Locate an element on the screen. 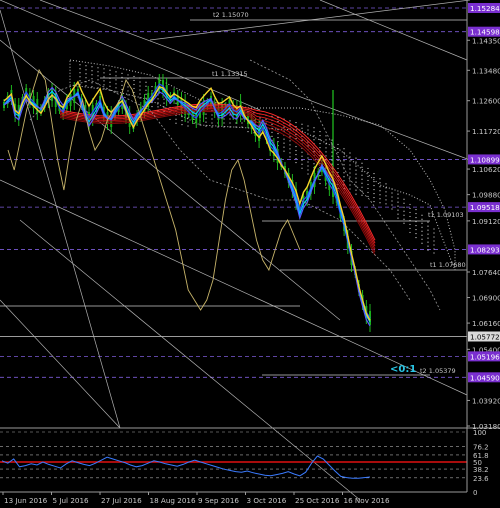 This screenshot has height=508, width=500. chart-annotation: t2 1.05379 is located at coordinates (438, 371).